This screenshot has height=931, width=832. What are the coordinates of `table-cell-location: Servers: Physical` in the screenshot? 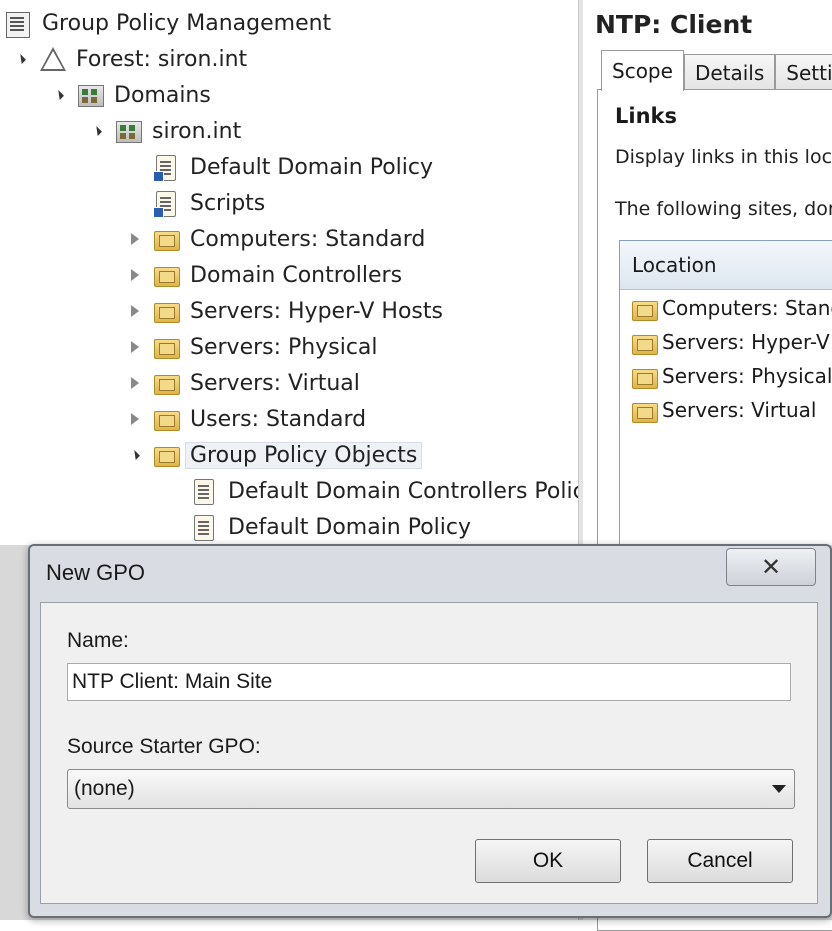 It's located at (747, 376).